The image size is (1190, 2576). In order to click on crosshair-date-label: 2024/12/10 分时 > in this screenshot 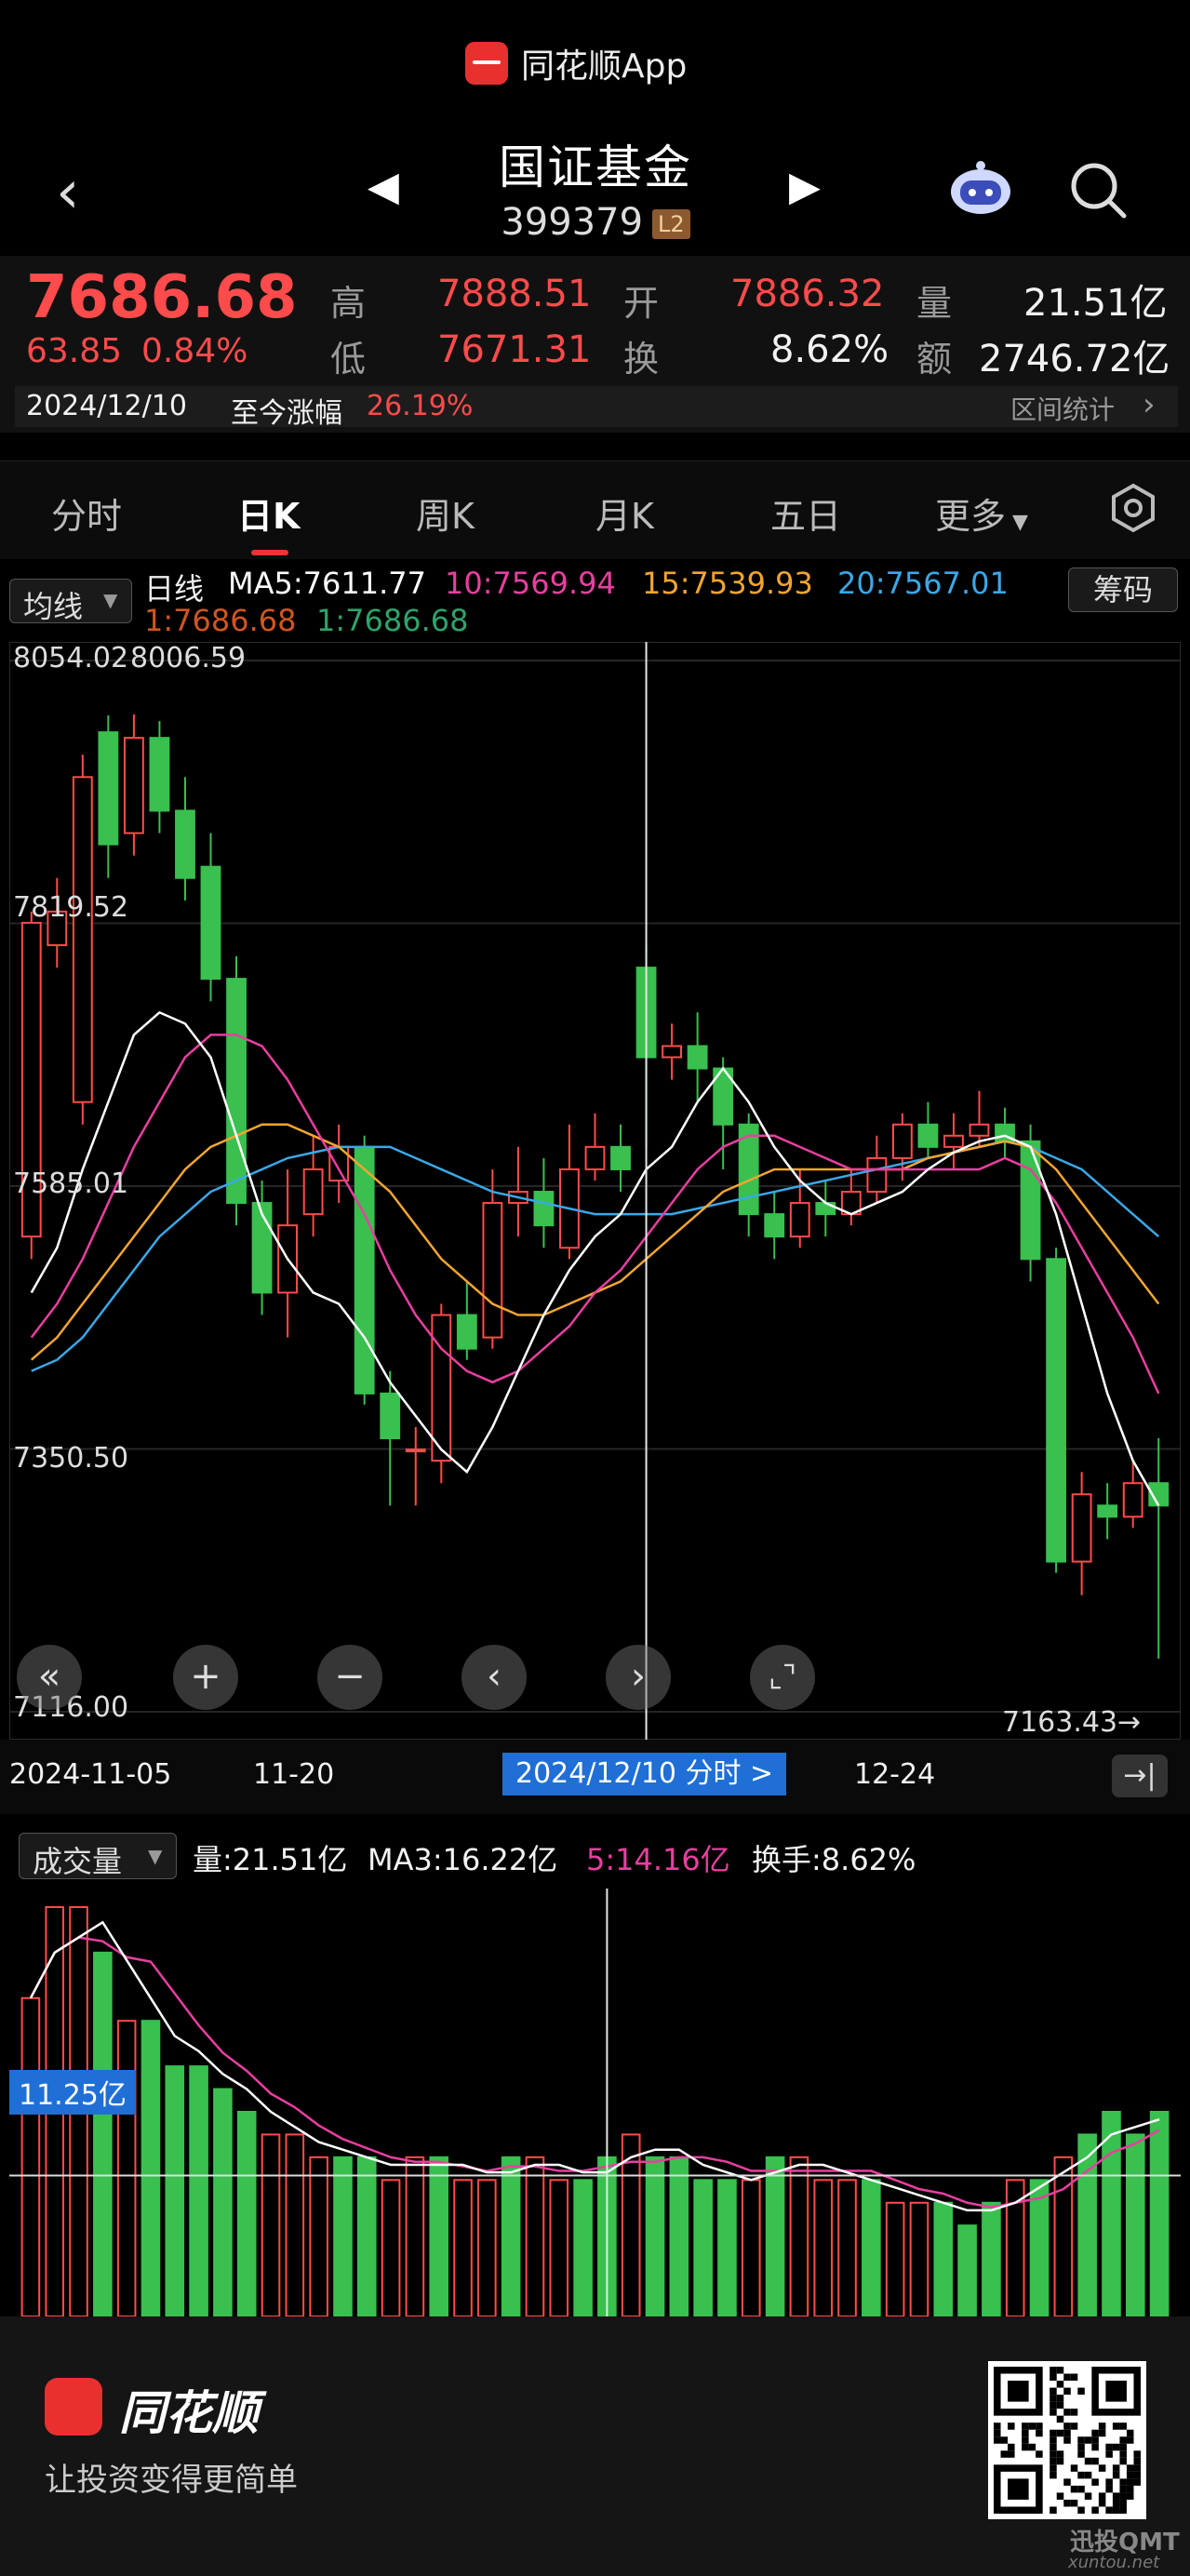, I will do `click(644, 1774)`.